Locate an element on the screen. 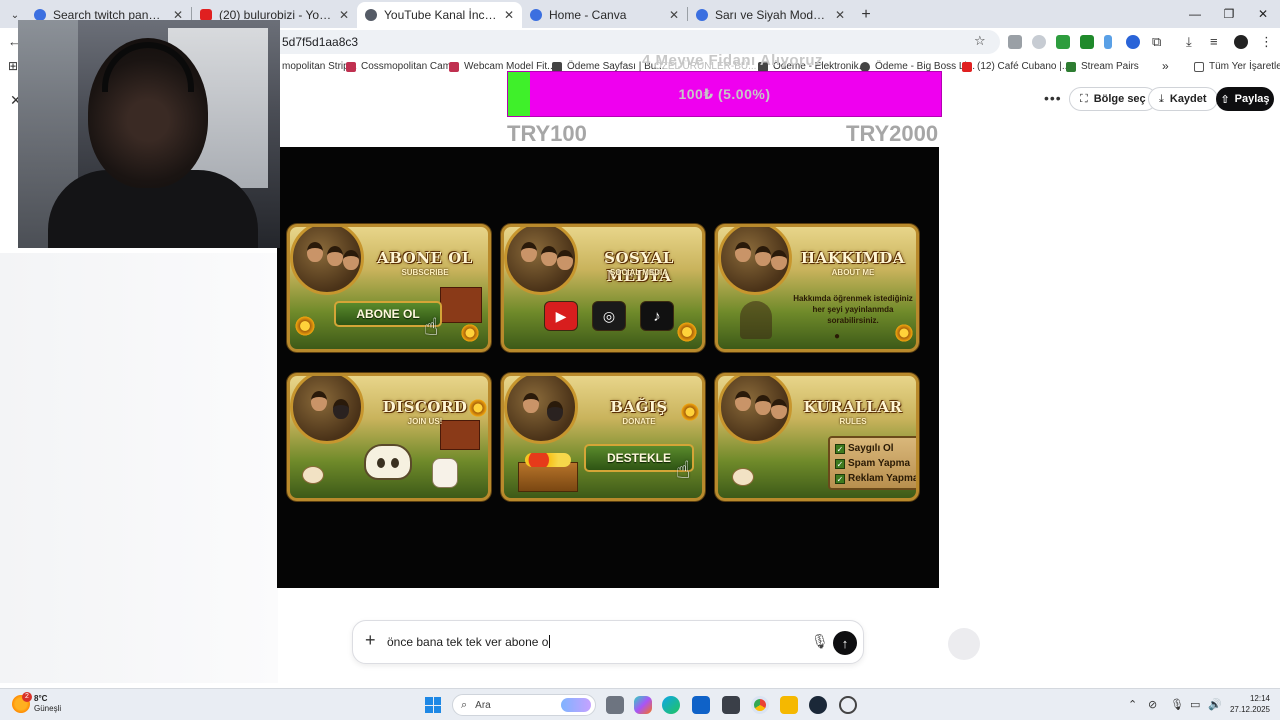 Image resolution: width=1280 pixels, height=720 pixels. volume-icon: 🔊 is located at coordinates (1215, 704).